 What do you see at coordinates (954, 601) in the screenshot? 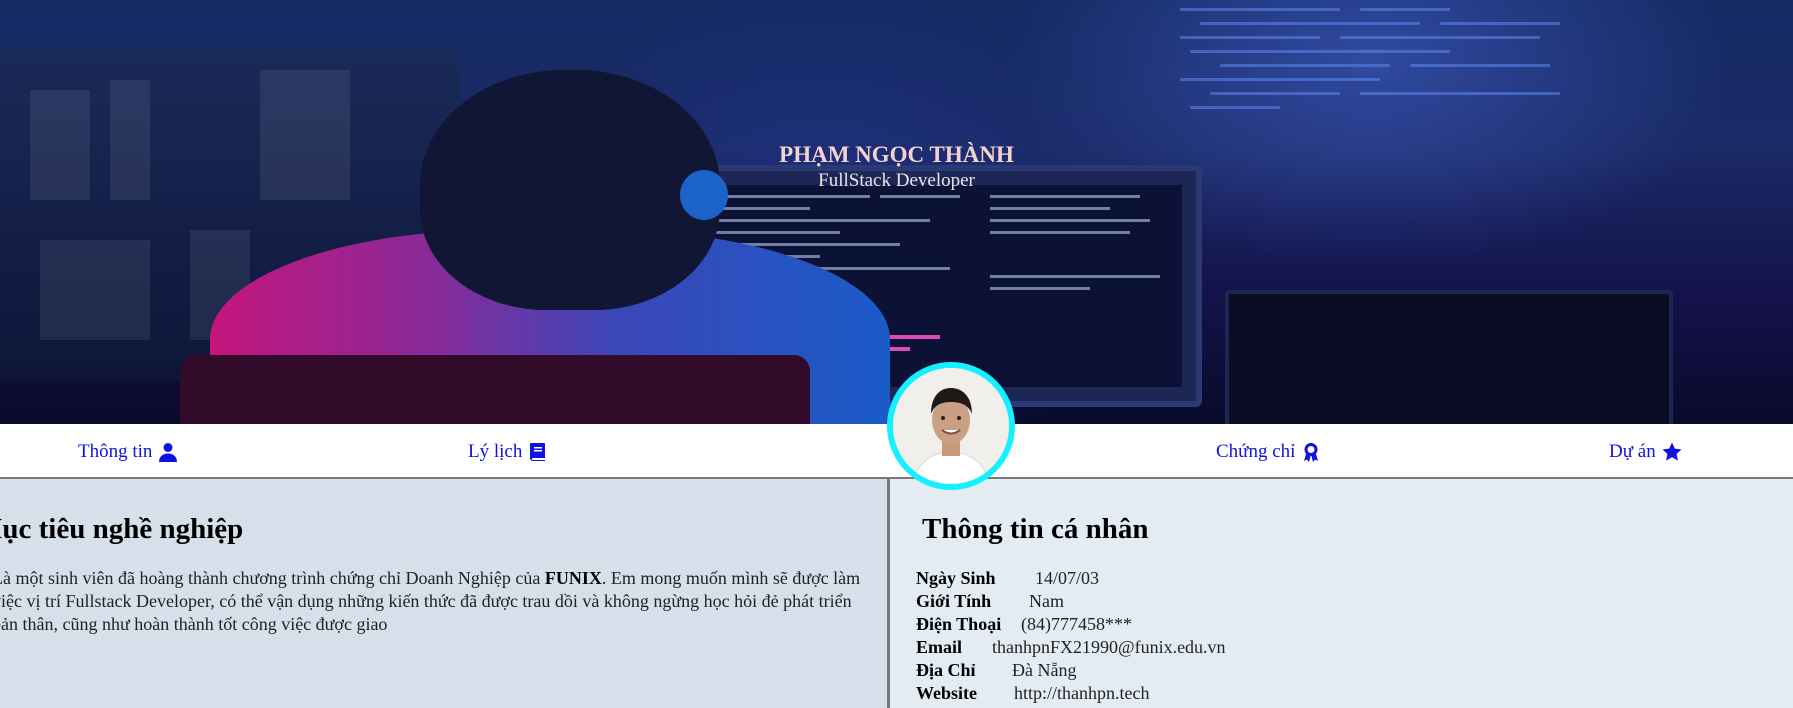
I see `info-label: Giới Tính` at bounding box center [954, 601].